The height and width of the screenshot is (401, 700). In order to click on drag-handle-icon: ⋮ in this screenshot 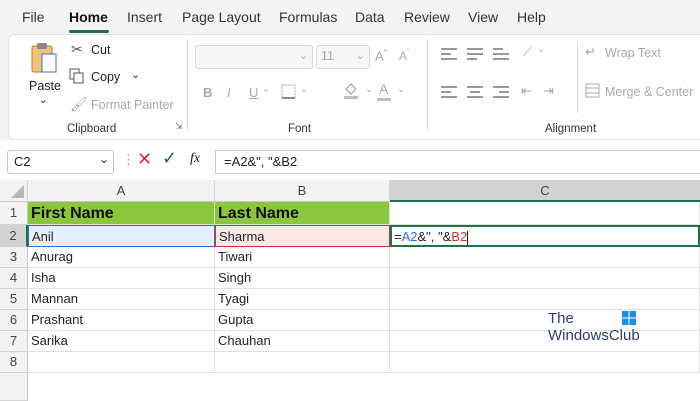, I will do `click(128, 160)`.